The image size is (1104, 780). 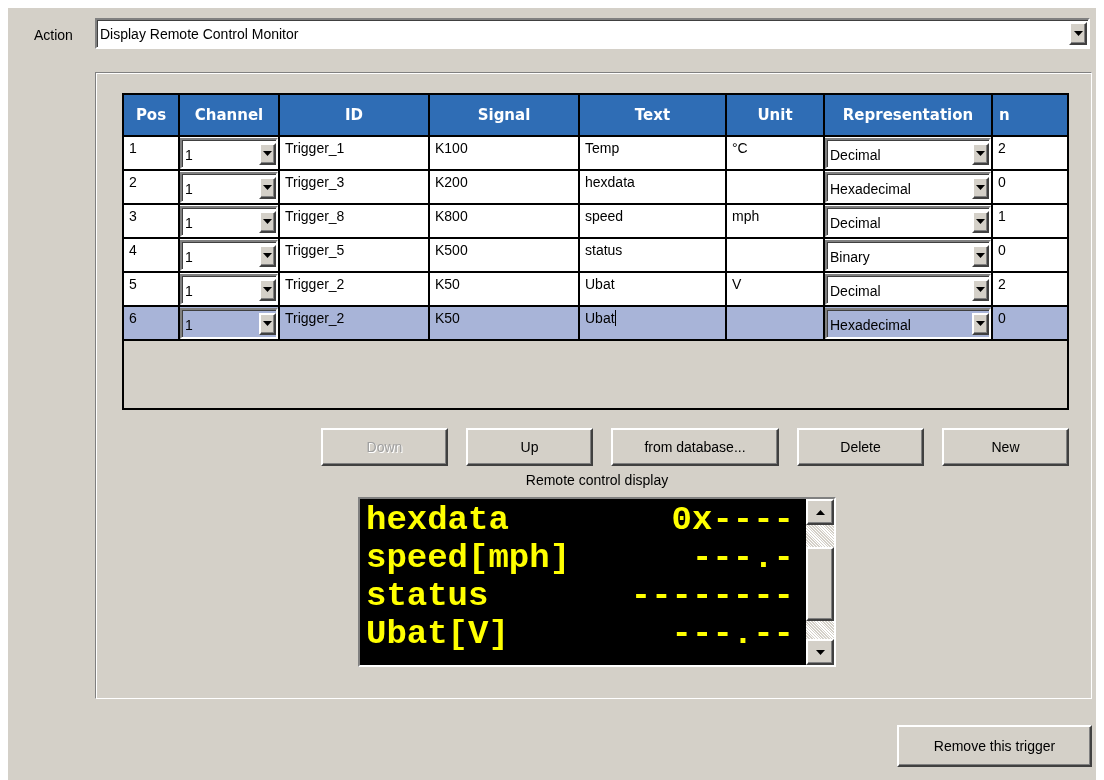 What do you see at coordinates (820, 652) in the screenshot?
I see `scroll-down-icon` at bounding box center [820, 652].